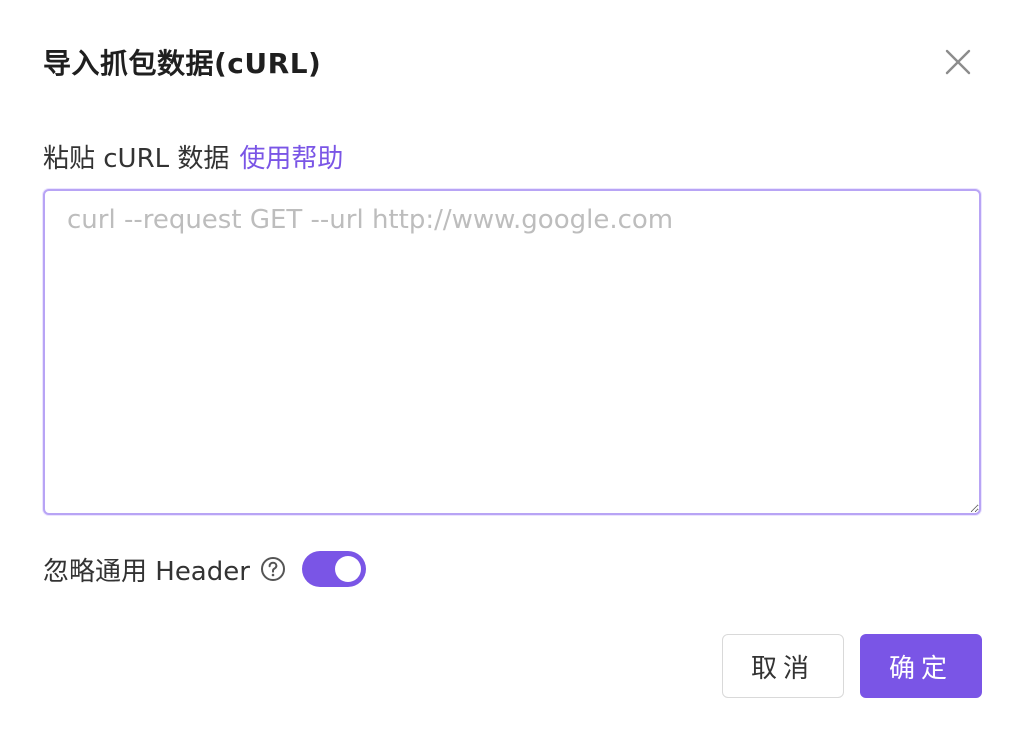 This screenshot has width=1022, height=734. I want to click on paste-curl-label: 粘贴 cURL 数据, so click(136, 159).